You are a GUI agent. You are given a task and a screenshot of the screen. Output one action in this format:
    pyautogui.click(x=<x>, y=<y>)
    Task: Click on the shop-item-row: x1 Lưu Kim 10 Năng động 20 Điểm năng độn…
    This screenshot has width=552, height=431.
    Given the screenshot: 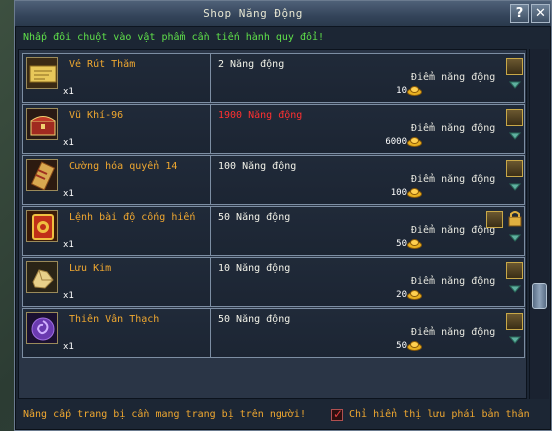 What is the action you would take?
    pyautogui.click(x=273, y=282)
    